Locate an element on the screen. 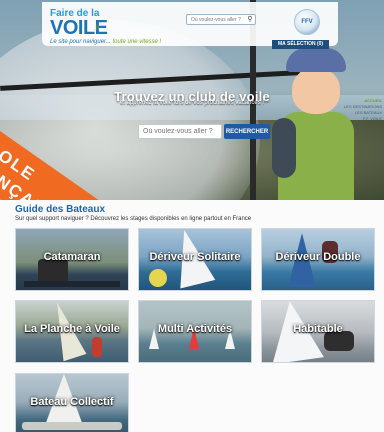 The width and height of the screenshot is (384, 432). tile-label: Multi Activités is located at coordinates (195, 329).